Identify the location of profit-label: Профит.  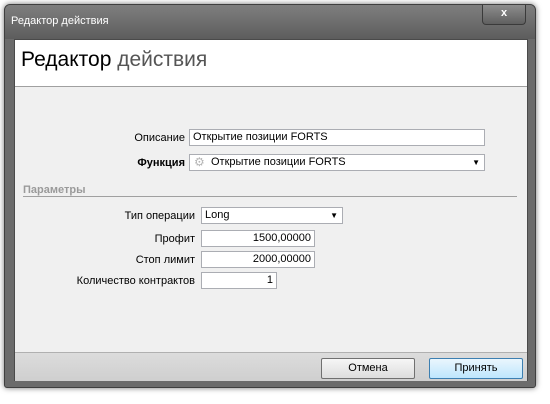
(174, 239).